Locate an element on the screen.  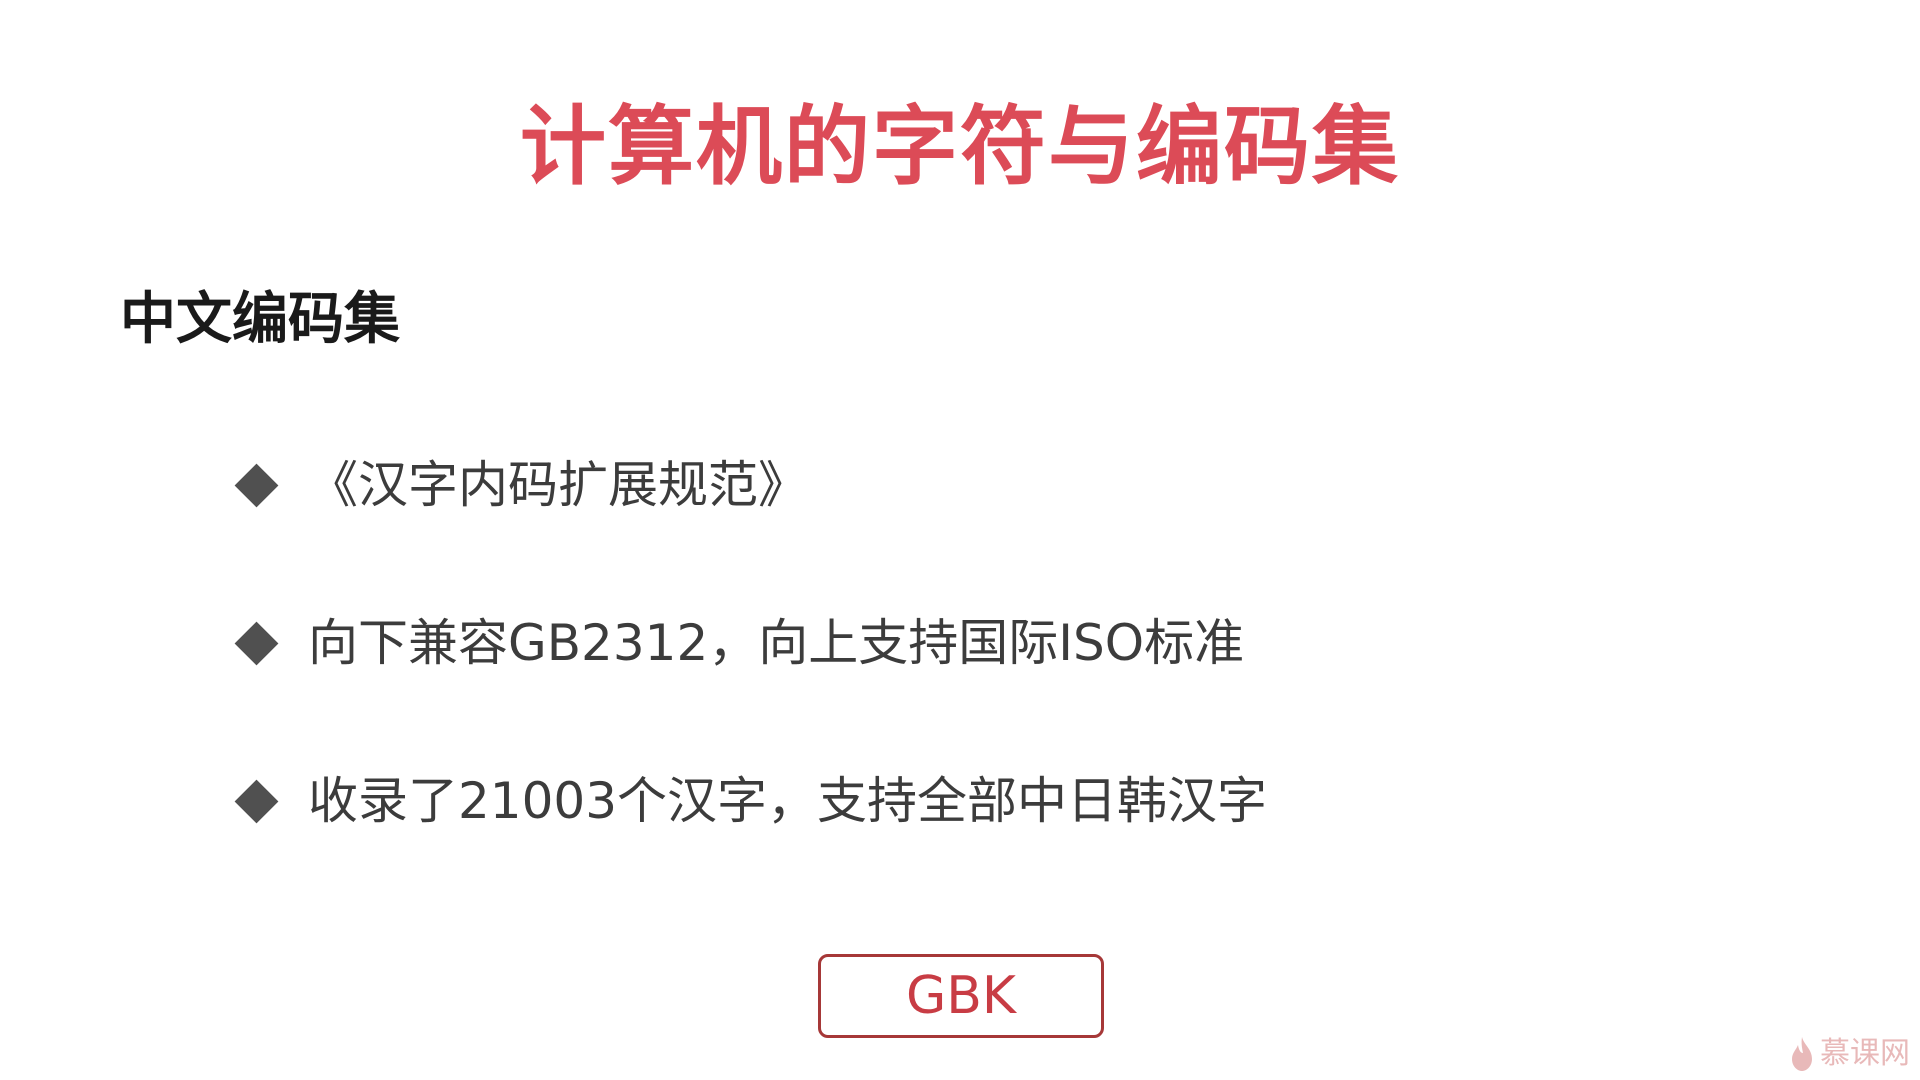
bullet-text: 《汉字内码扩展规范》 is located at coordinates (558, 485).